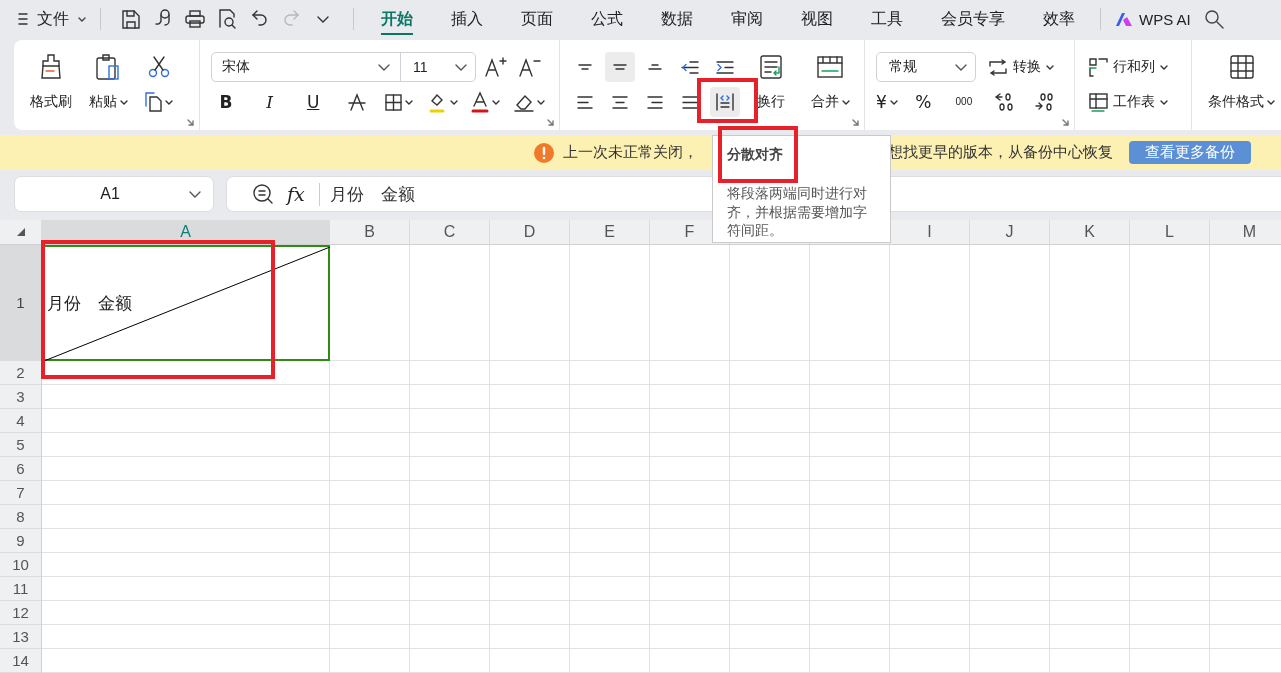 This screenshot has width=1281, height=673. What do you see at coordinates (1170, 232) in the screenshot?
I see `column-header: L` at bounding box center [1170, 232].